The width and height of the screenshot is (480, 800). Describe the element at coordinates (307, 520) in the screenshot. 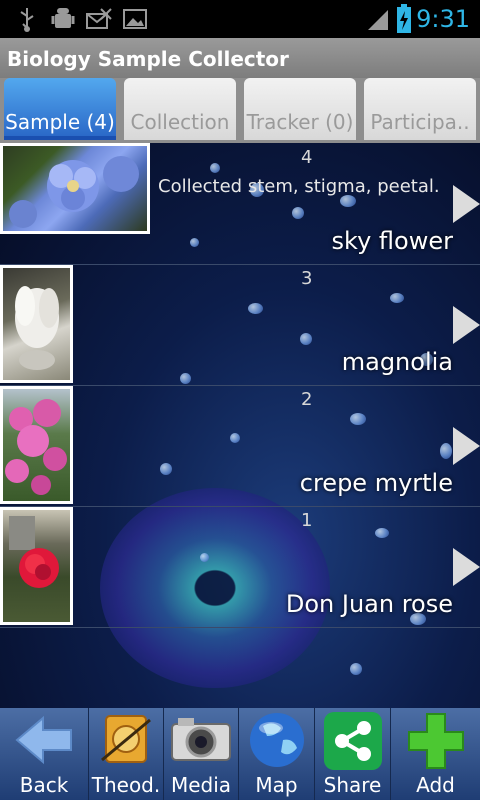

I see `sample-number: 1` at that location.